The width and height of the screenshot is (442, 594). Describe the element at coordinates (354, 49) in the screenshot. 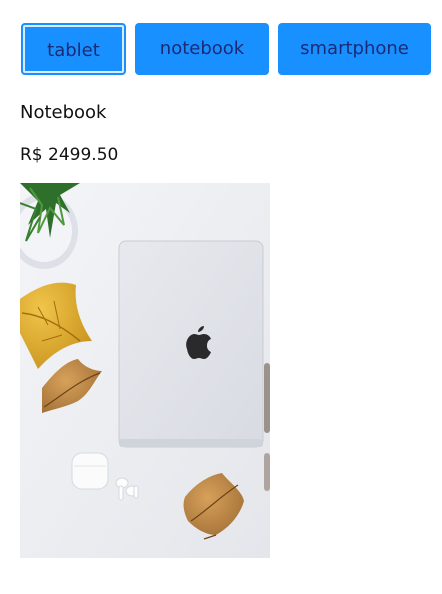

I see `tab-smartphone: smartphone` at that location.